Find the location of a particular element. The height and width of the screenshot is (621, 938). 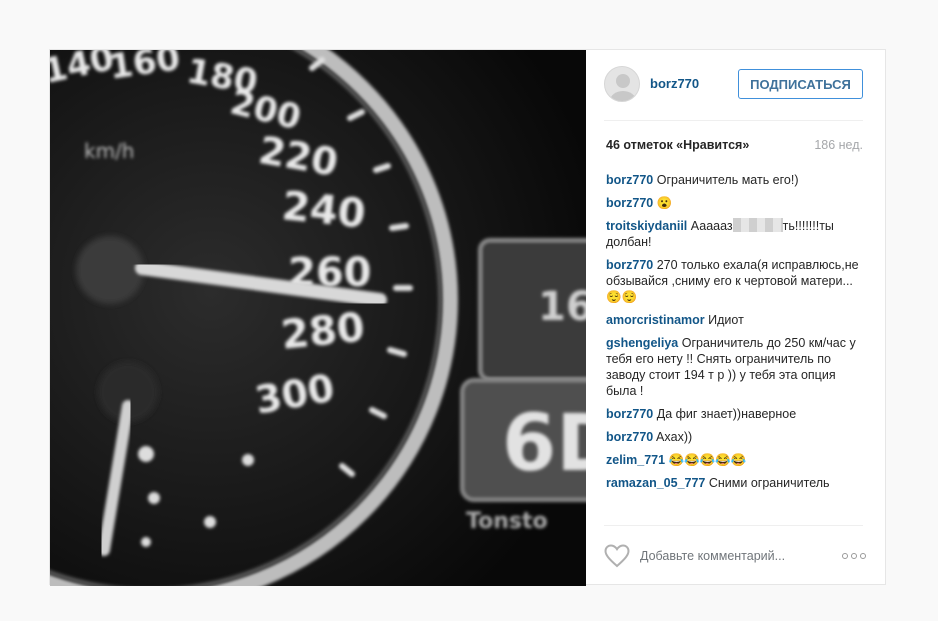

unit-label: km/h is located at coordinates (109, 151).